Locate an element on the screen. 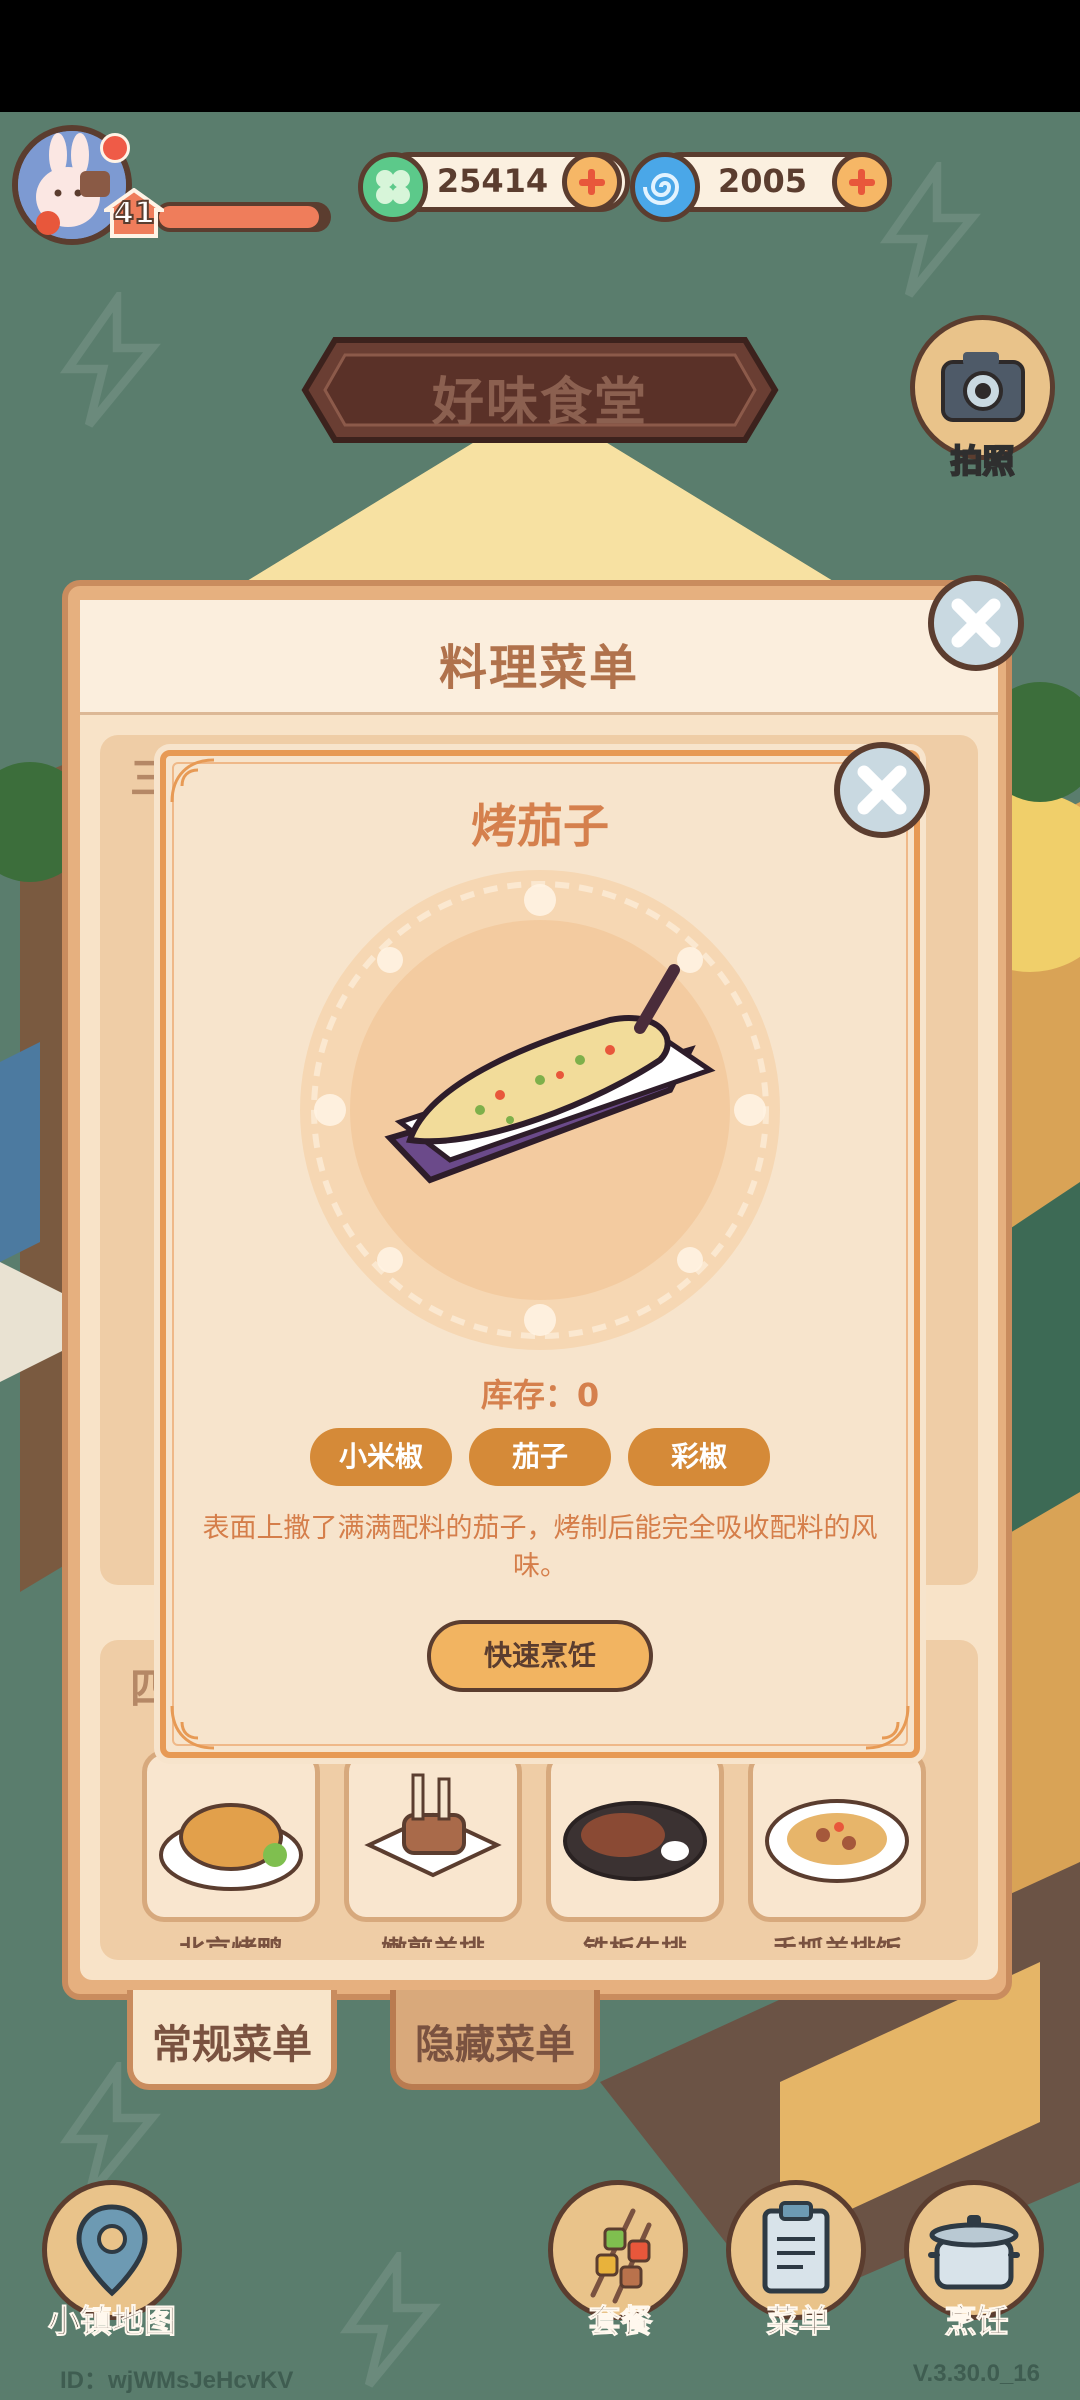 This screenshot has height=2400, width=1080. dish-card-steak is located at coordinates (635, 1836).